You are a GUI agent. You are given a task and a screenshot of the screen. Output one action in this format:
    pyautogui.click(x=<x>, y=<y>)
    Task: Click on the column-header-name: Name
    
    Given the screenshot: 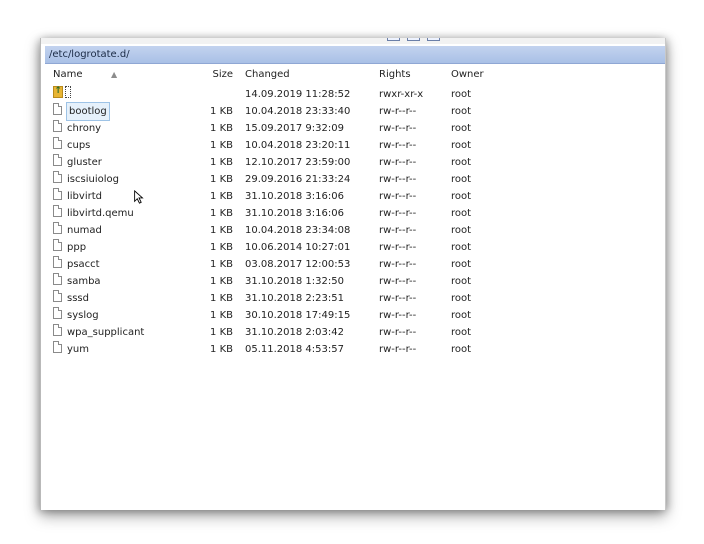 What is the action you would take?
    pyautogui.click(x=68, y=75)
    